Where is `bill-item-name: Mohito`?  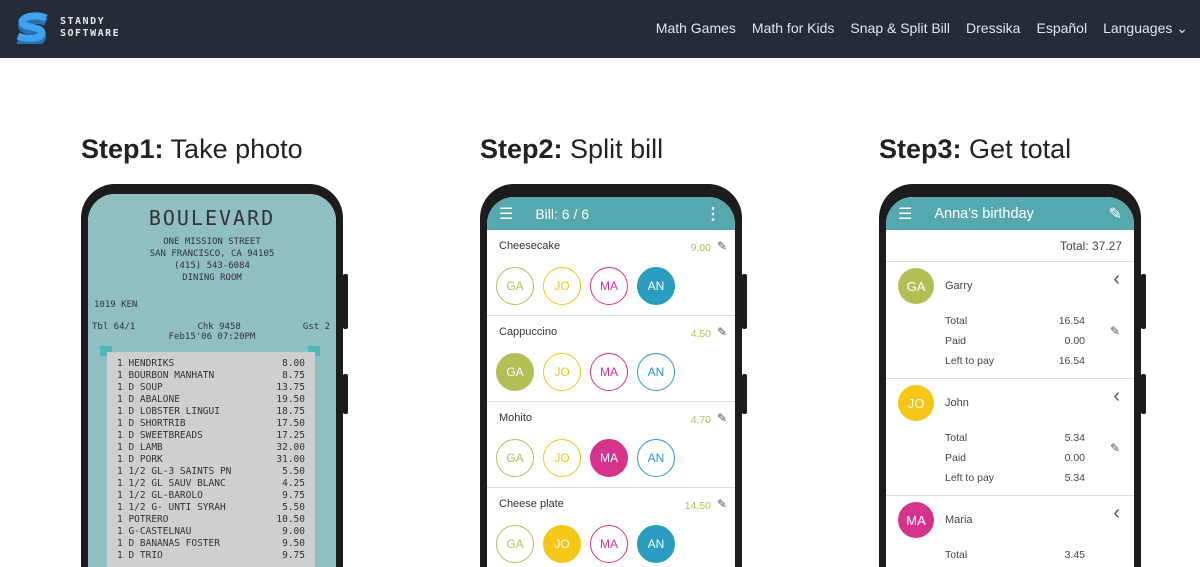 bill-item-name: Mohito is located at coordinates (516, 418).